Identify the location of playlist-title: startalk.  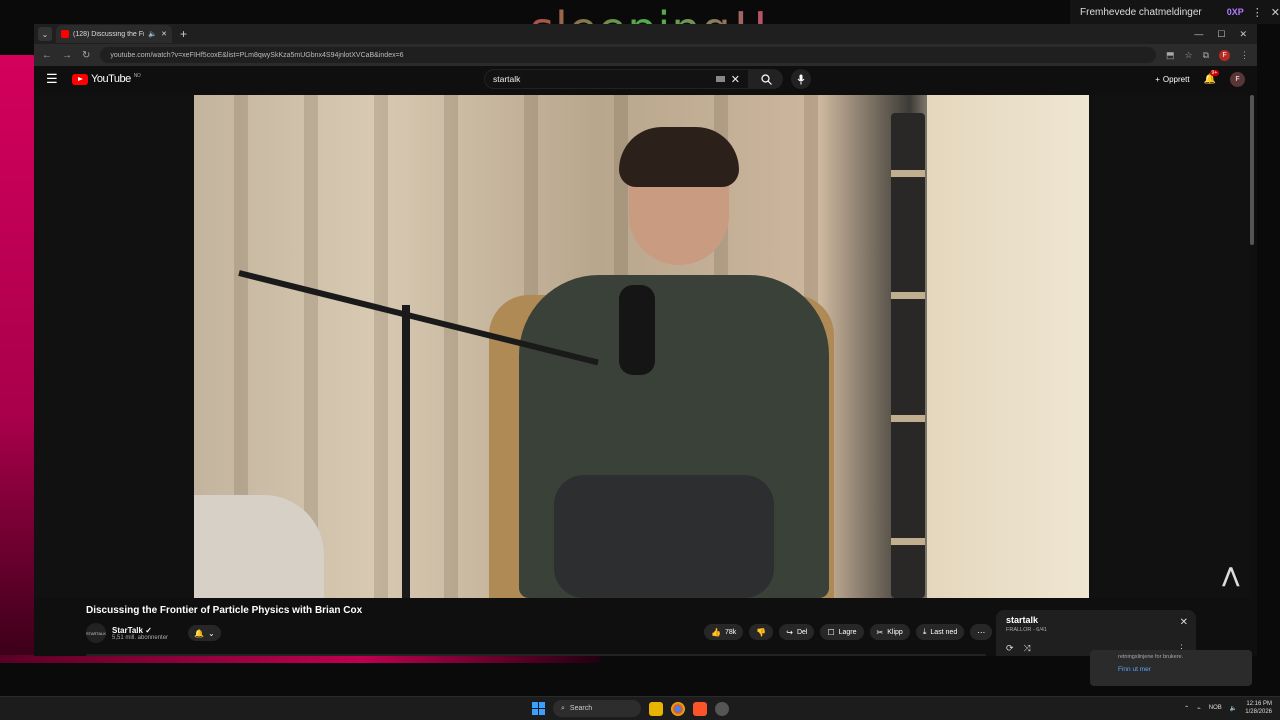
(1096, 620).